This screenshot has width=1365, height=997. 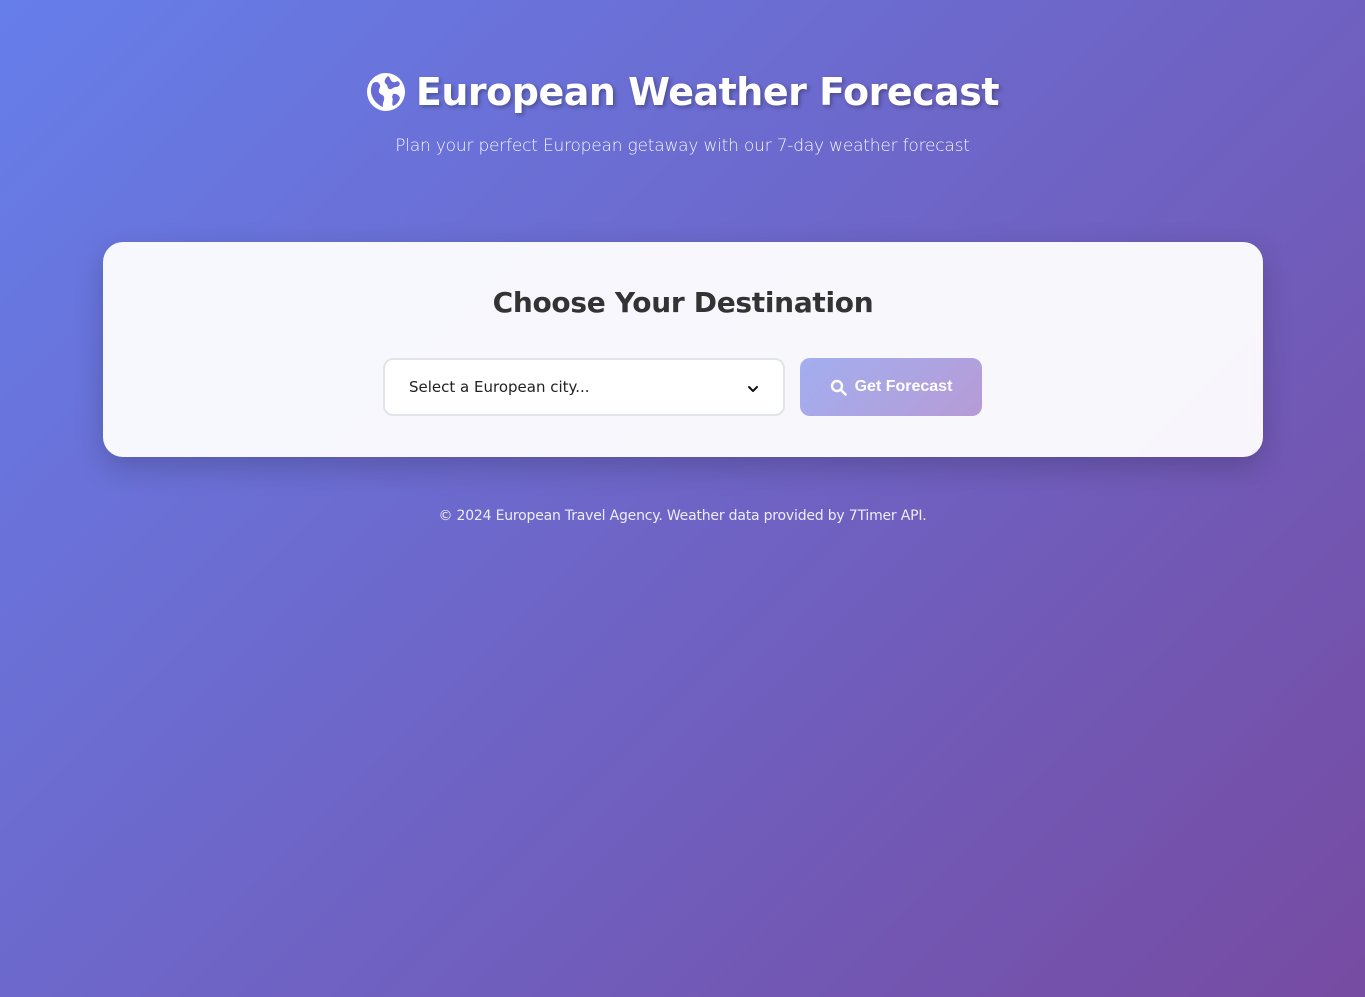 I want to click on get-forecast-label: Get Forecast, so click(x=903, y=386).